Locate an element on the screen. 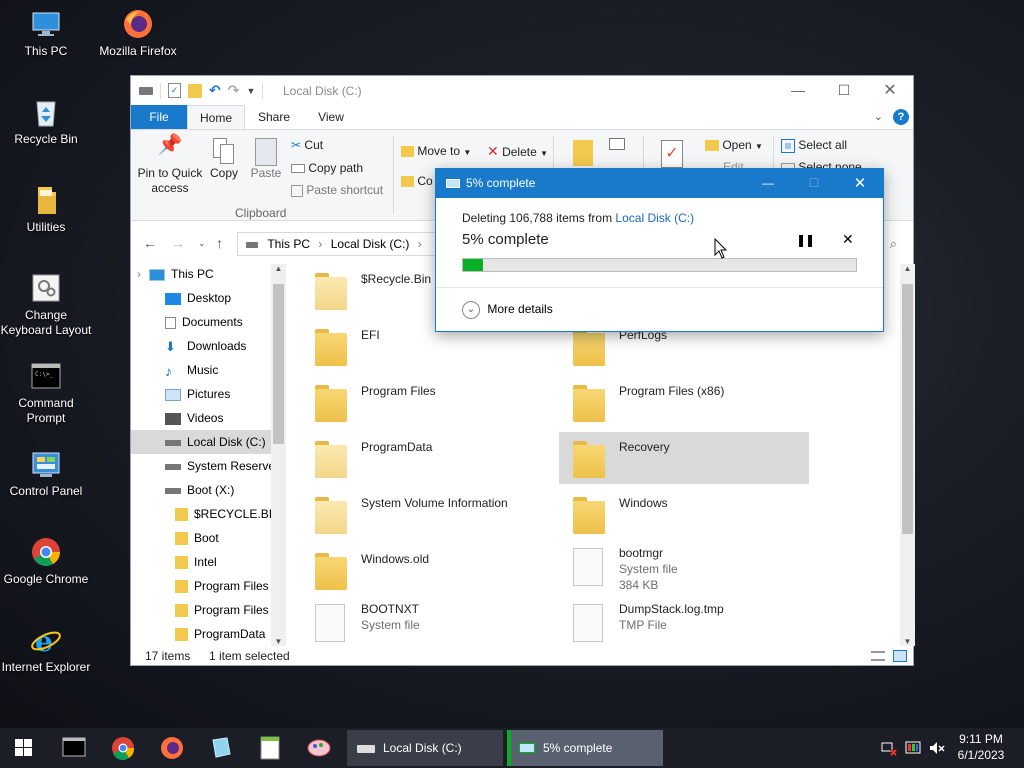 The image size is (1024, 768). qat-dropdown-icon: ▼ is located at coordinates (250, 91).